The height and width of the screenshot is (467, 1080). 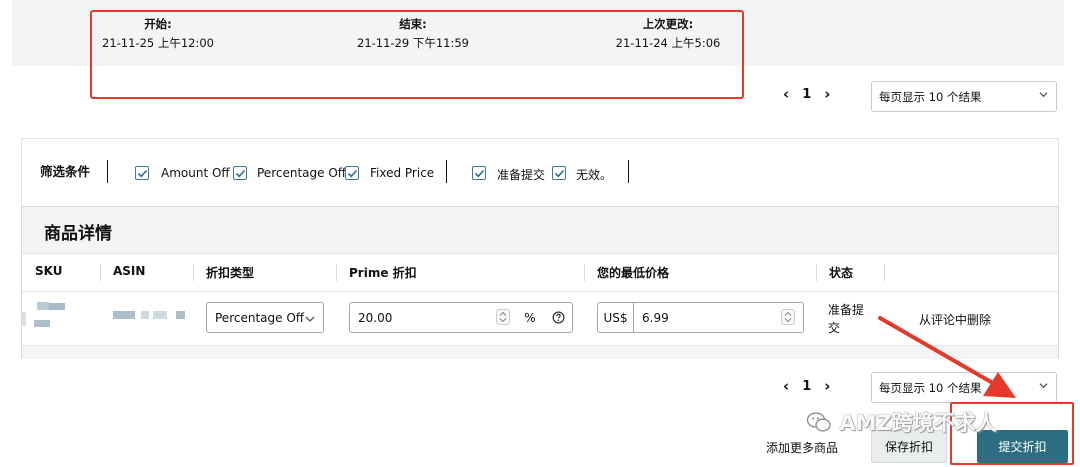 What do you see at coordinates (375, 317) in the screenshot?
I see `prime-discount-value: 20.00` at bounding box center [375, 317].